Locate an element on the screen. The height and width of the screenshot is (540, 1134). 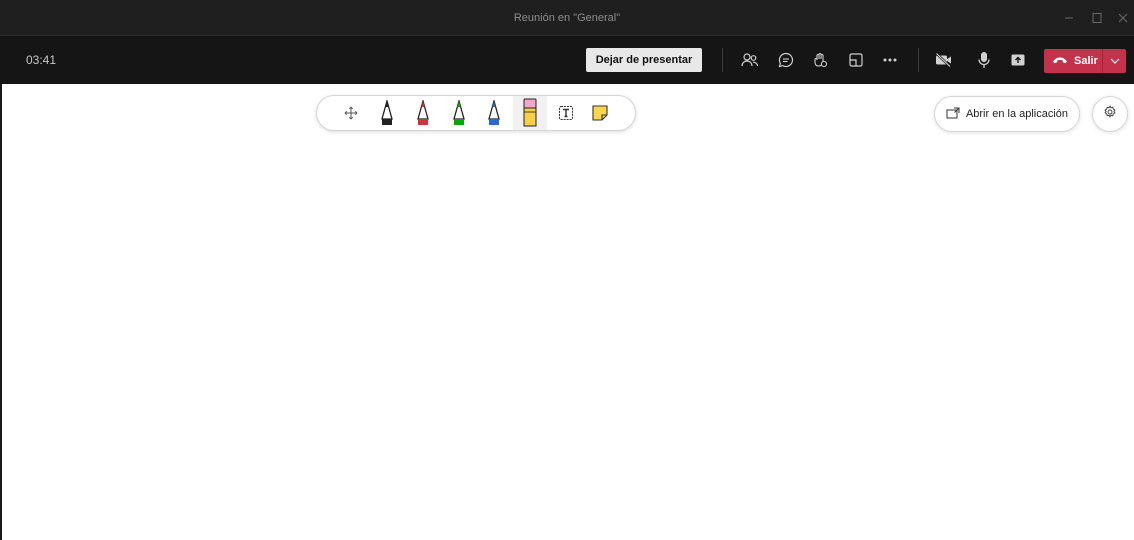
meeting-timer: 03:41 is located at coordinates (41, 60).